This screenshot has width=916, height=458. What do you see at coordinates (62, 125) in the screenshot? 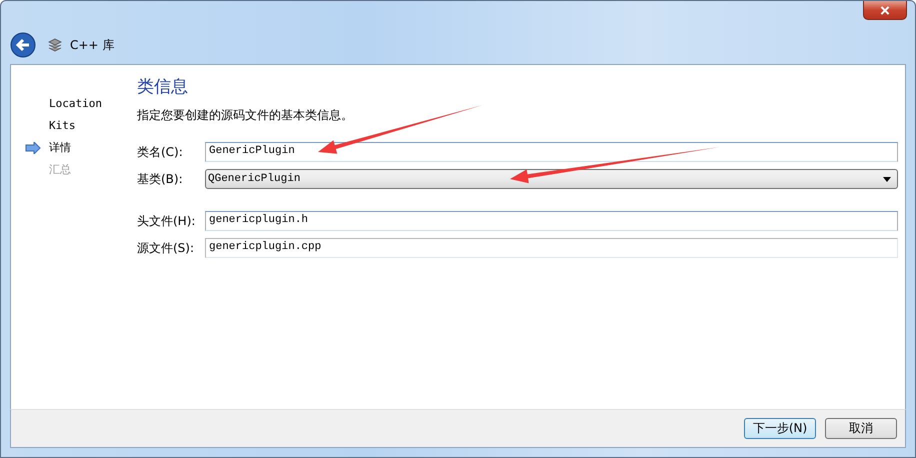
I see `step-label: Kits` at bounding box center [62, 125].